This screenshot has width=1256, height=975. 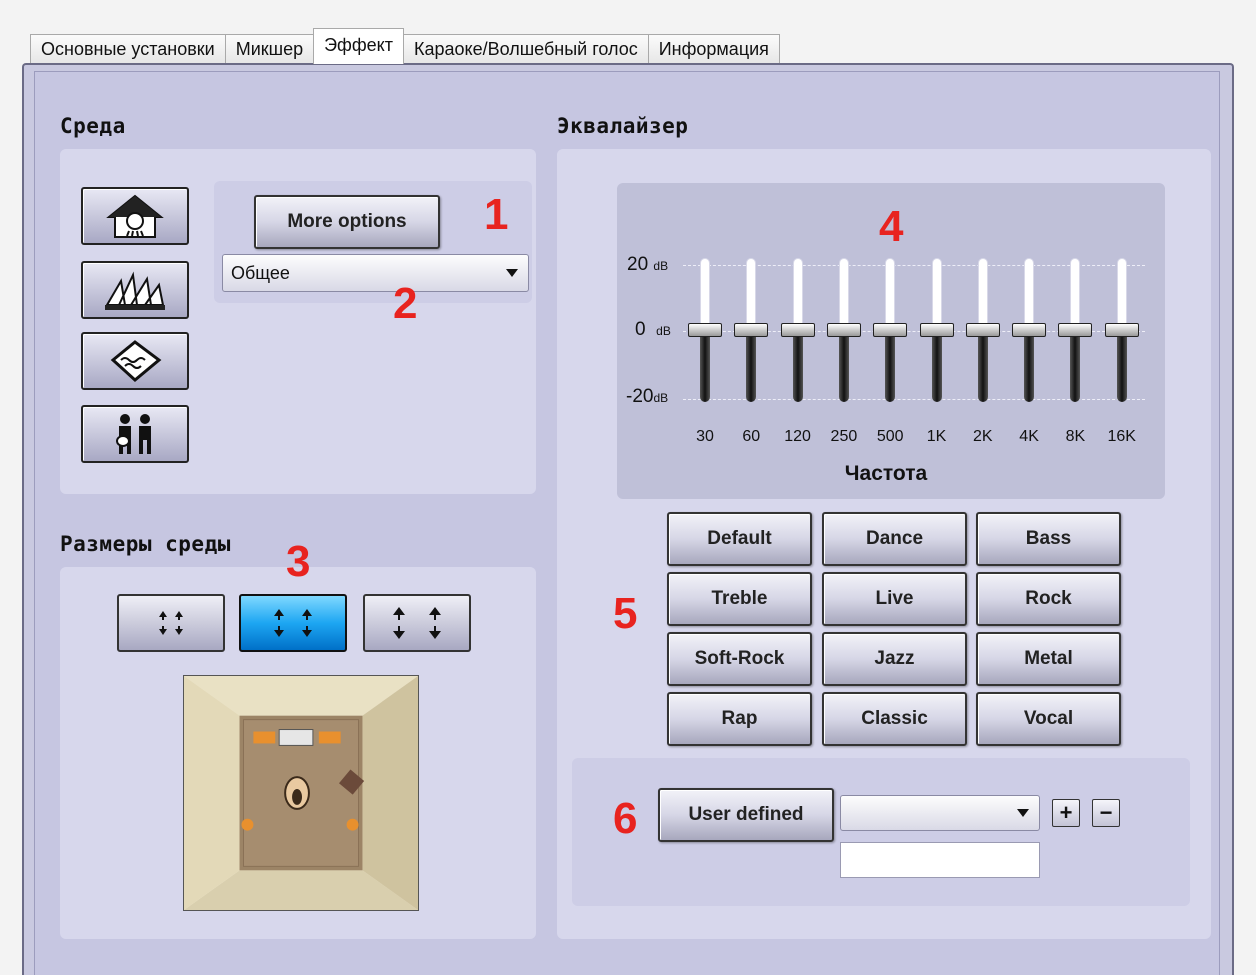 I want to click on medium-room-icon, so click(x=293, y=623).